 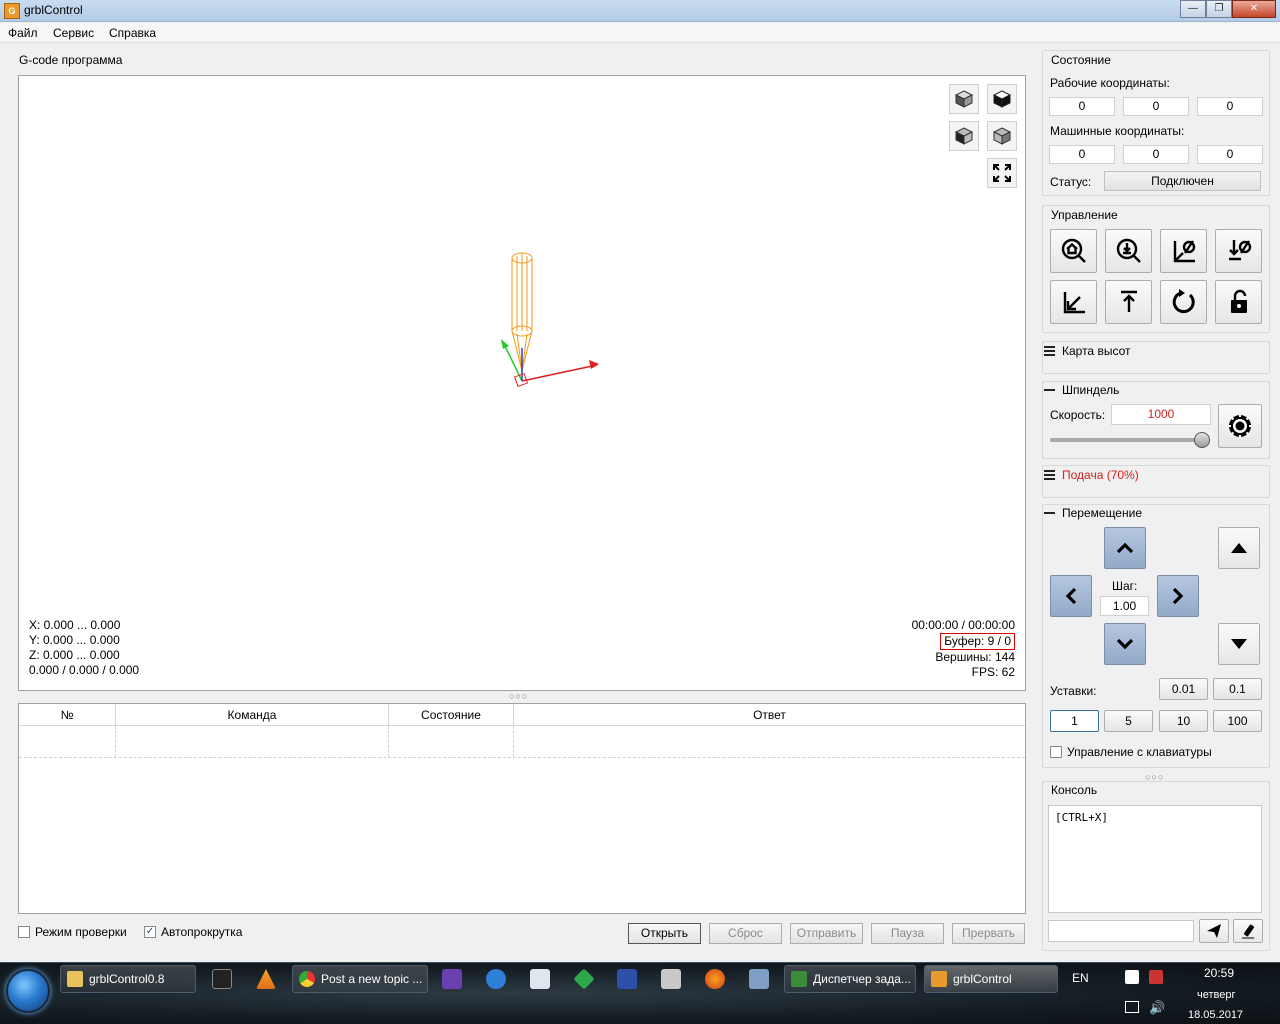 What do you see at coordinates (991, 979) in the screenshot?
I see `taskbar-grblcontrol: grblControl` at bounding box center [991, 979].